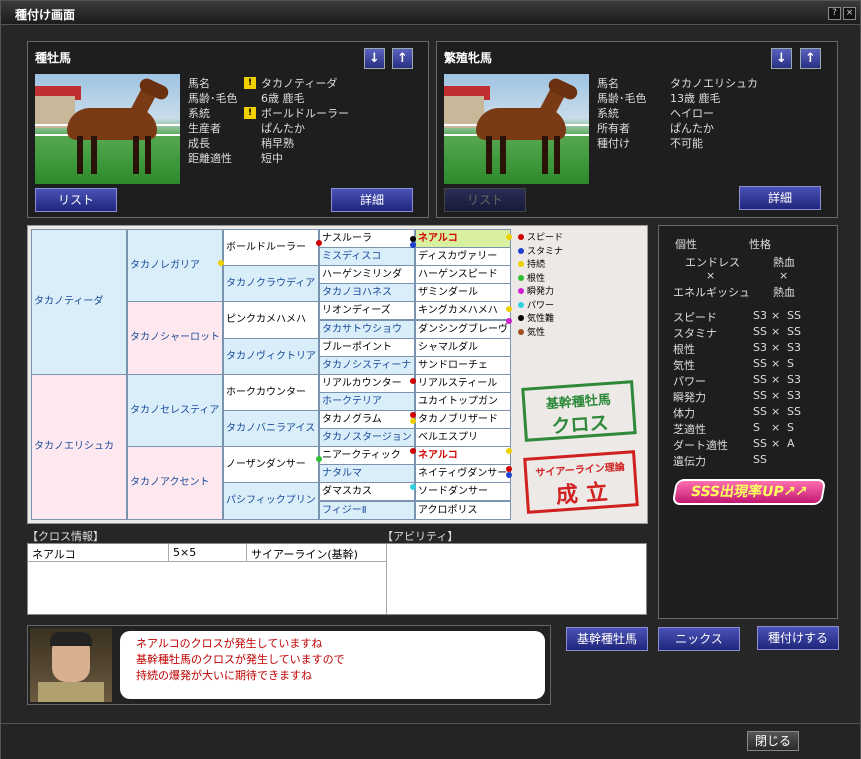 This screenshot has height=759, width=861. What do you see at coordinates (798, 638) in the screenshot?
I see `tanetsuke-button: 種付けする` at bounding box center [798, 638].